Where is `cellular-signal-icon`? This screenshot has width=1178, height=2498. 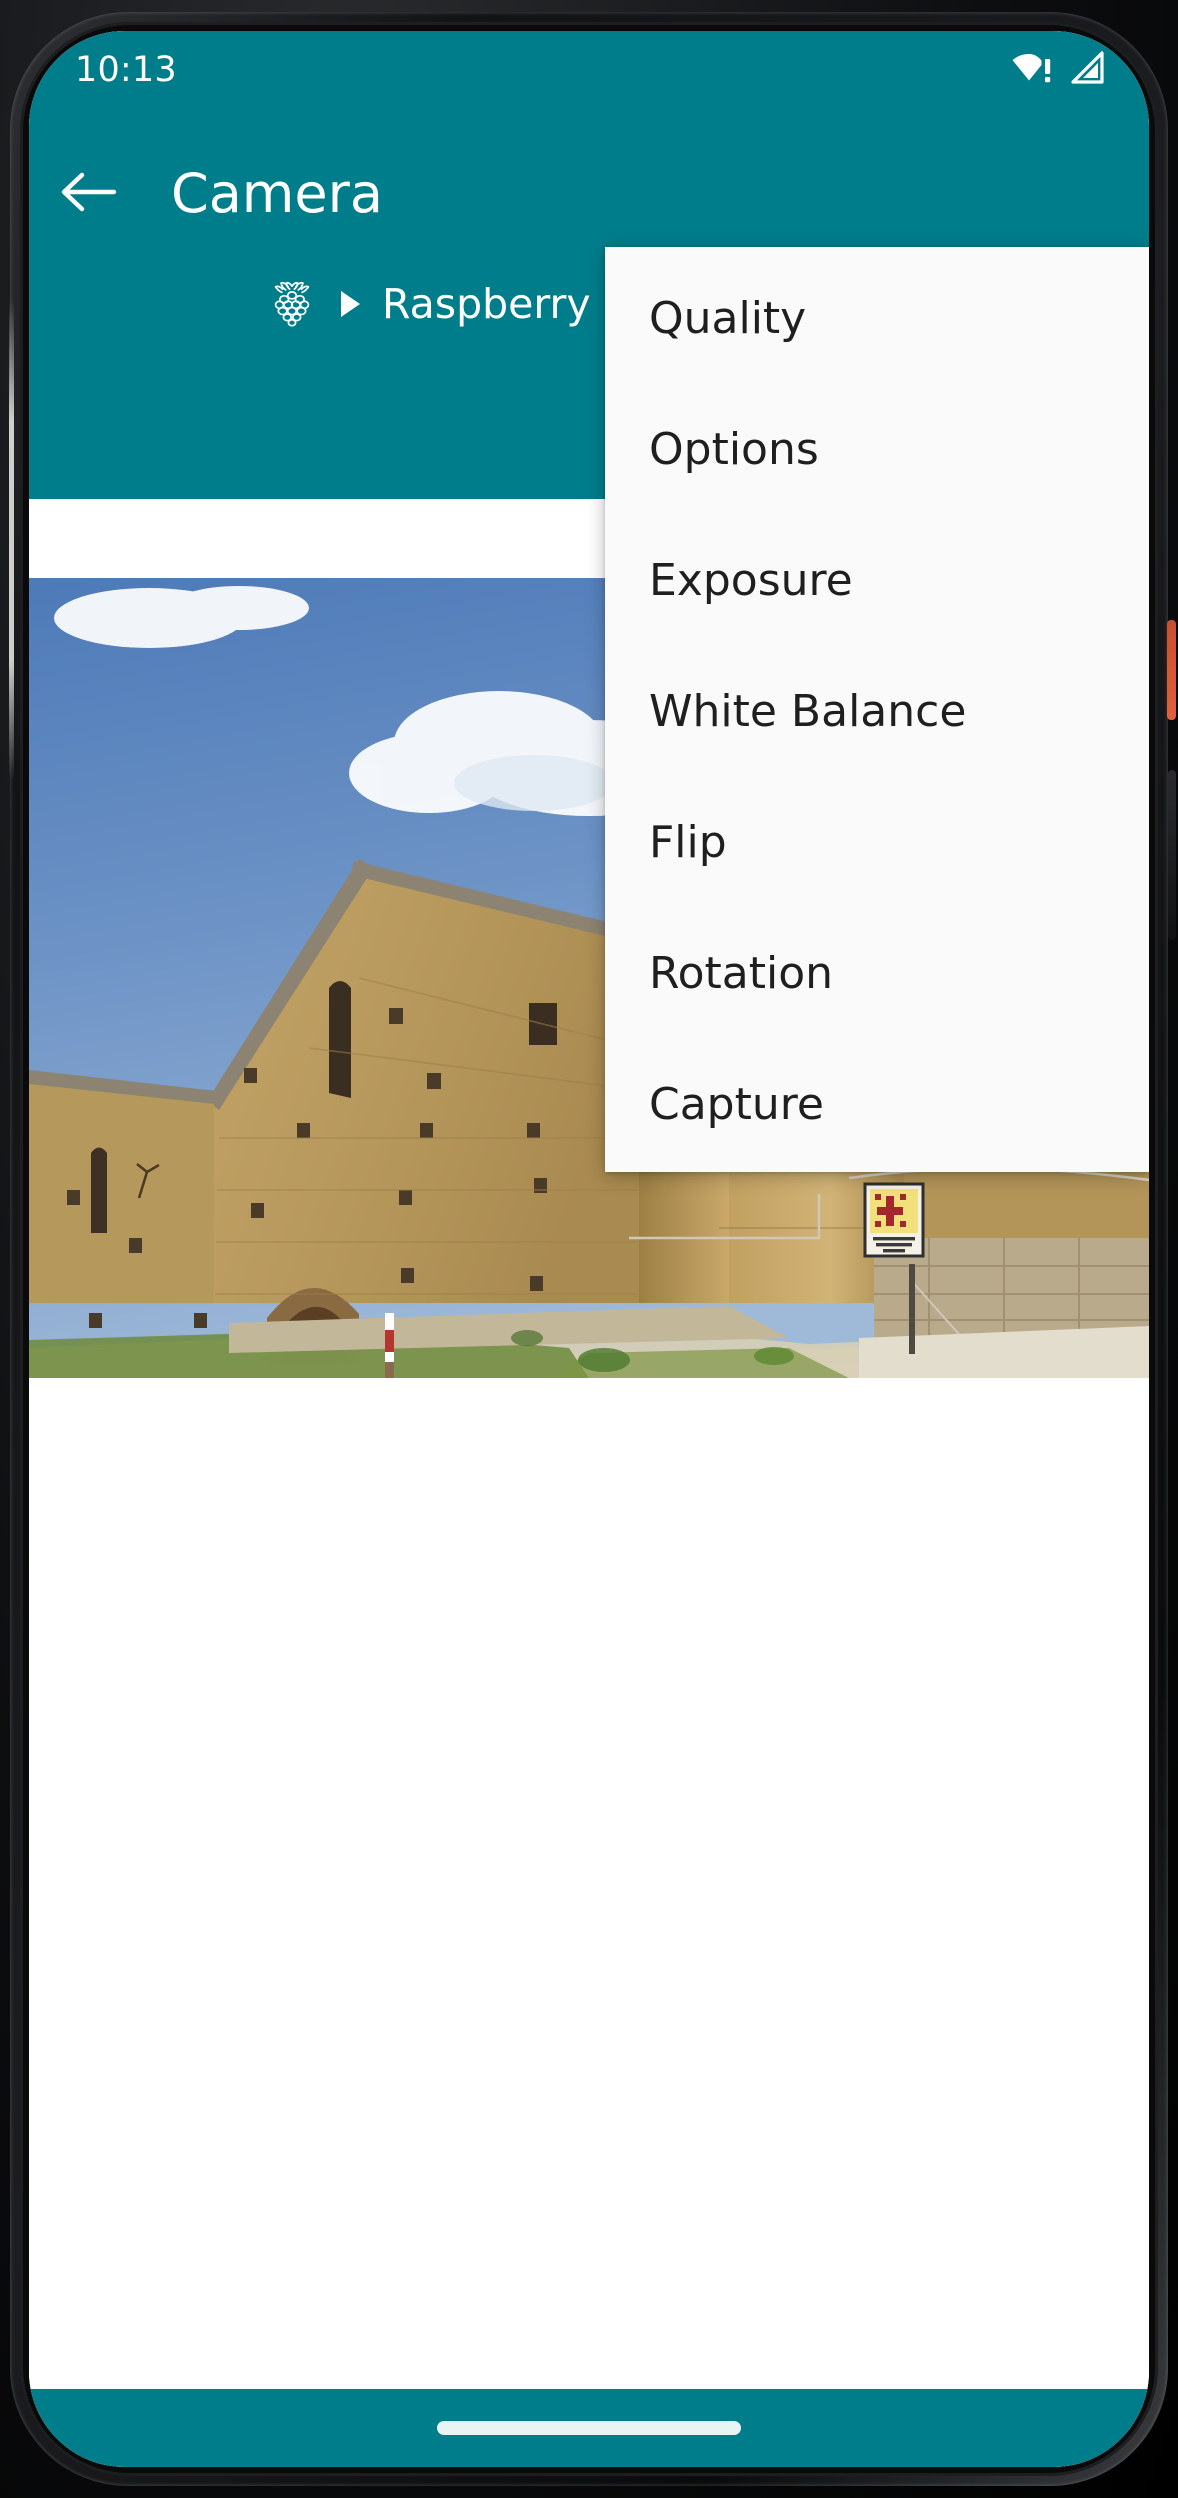 cellular-signal-icon is located at coordinates (1087, 70).